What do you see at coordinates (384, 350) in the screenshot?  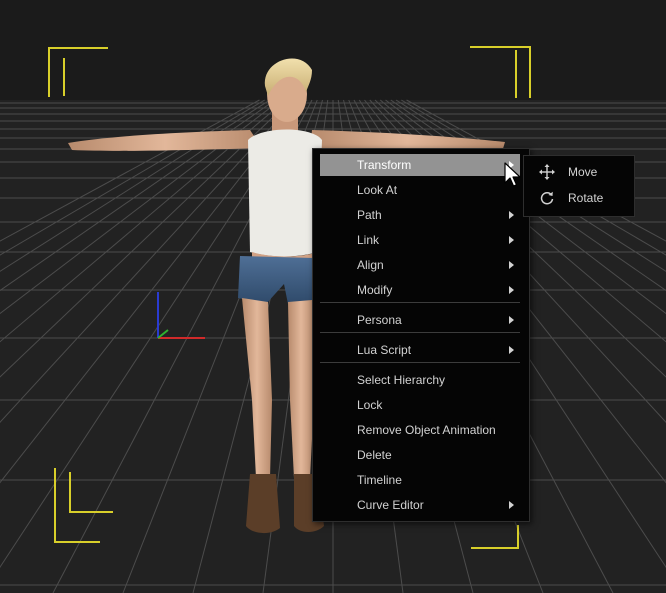 I see `menu-item-label: Lua Script` at bounding box center [384, 350].